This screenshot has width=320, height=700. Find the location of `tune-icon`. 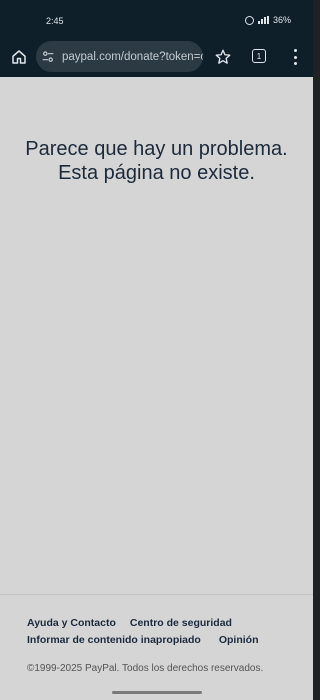

tune-icon is located at coordinates (48, 57).